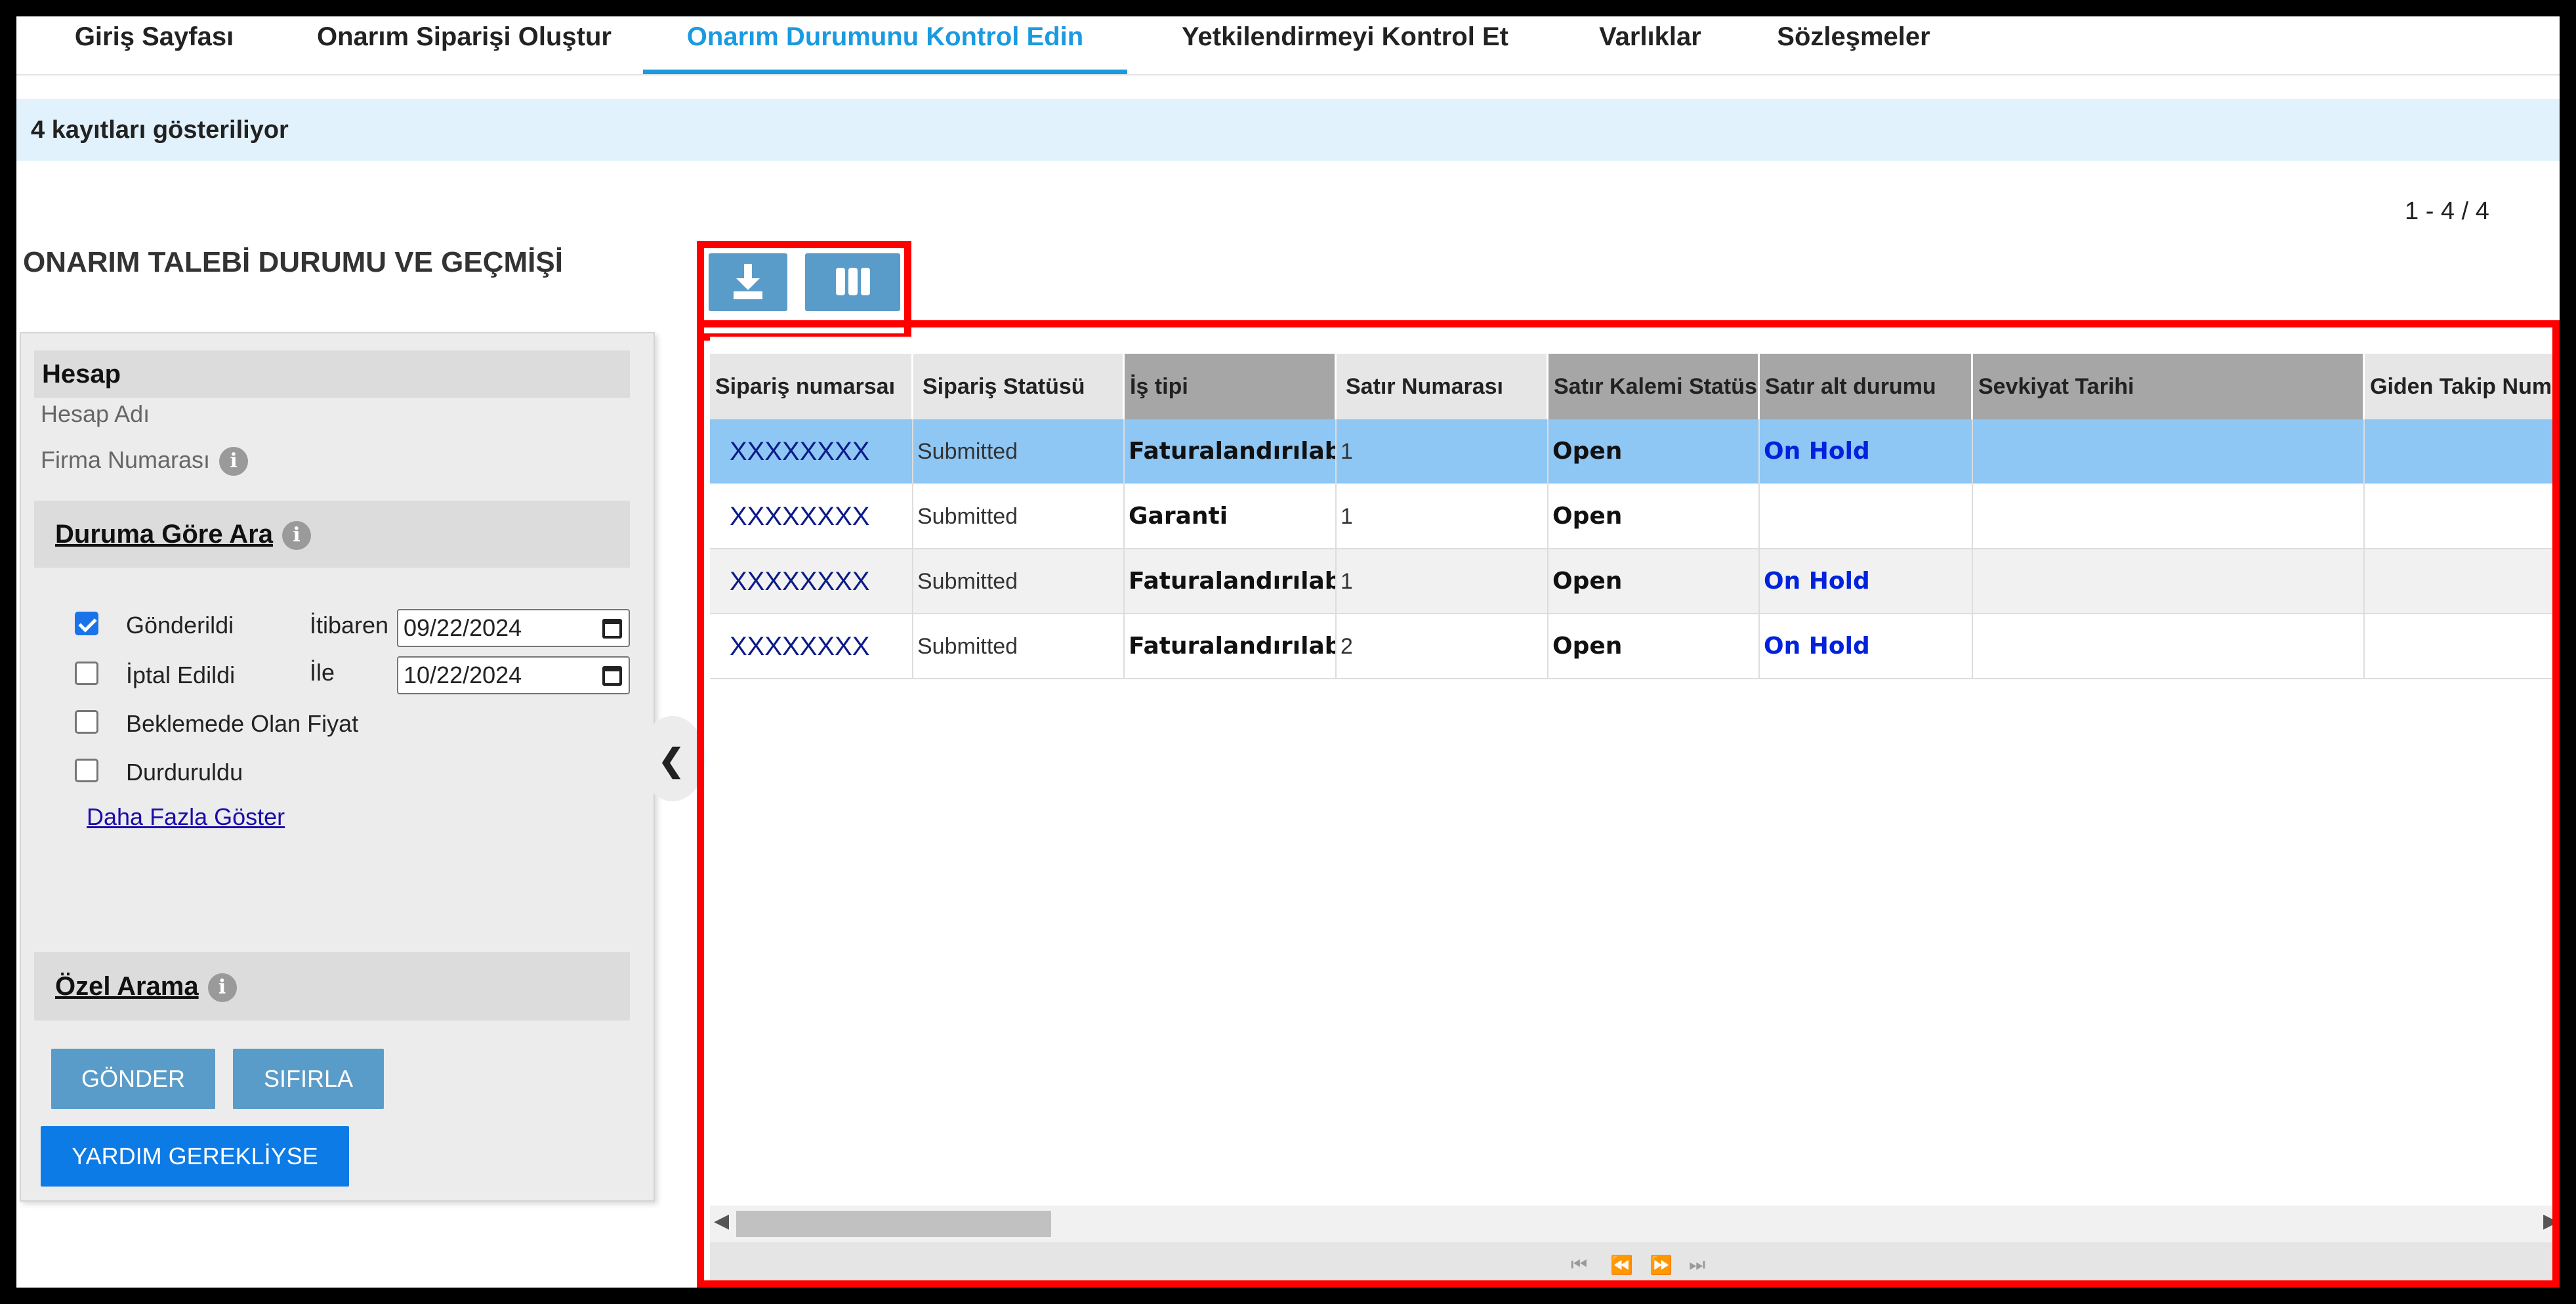  What do you see at coordinates (186, 817) in the screenshot?
I see `show-more-link: Daha Fazla Göster` at bounding box center [186, 817].